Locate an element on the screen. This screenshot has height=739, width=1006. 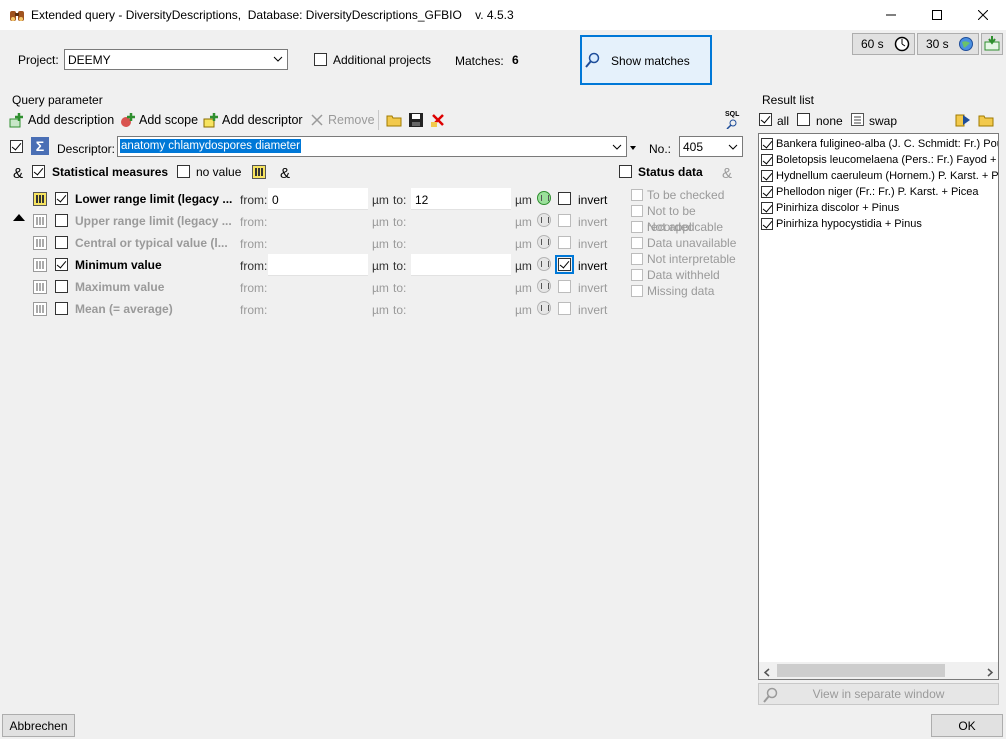
add-description-button: Add description is located at coordinates (61, 120).